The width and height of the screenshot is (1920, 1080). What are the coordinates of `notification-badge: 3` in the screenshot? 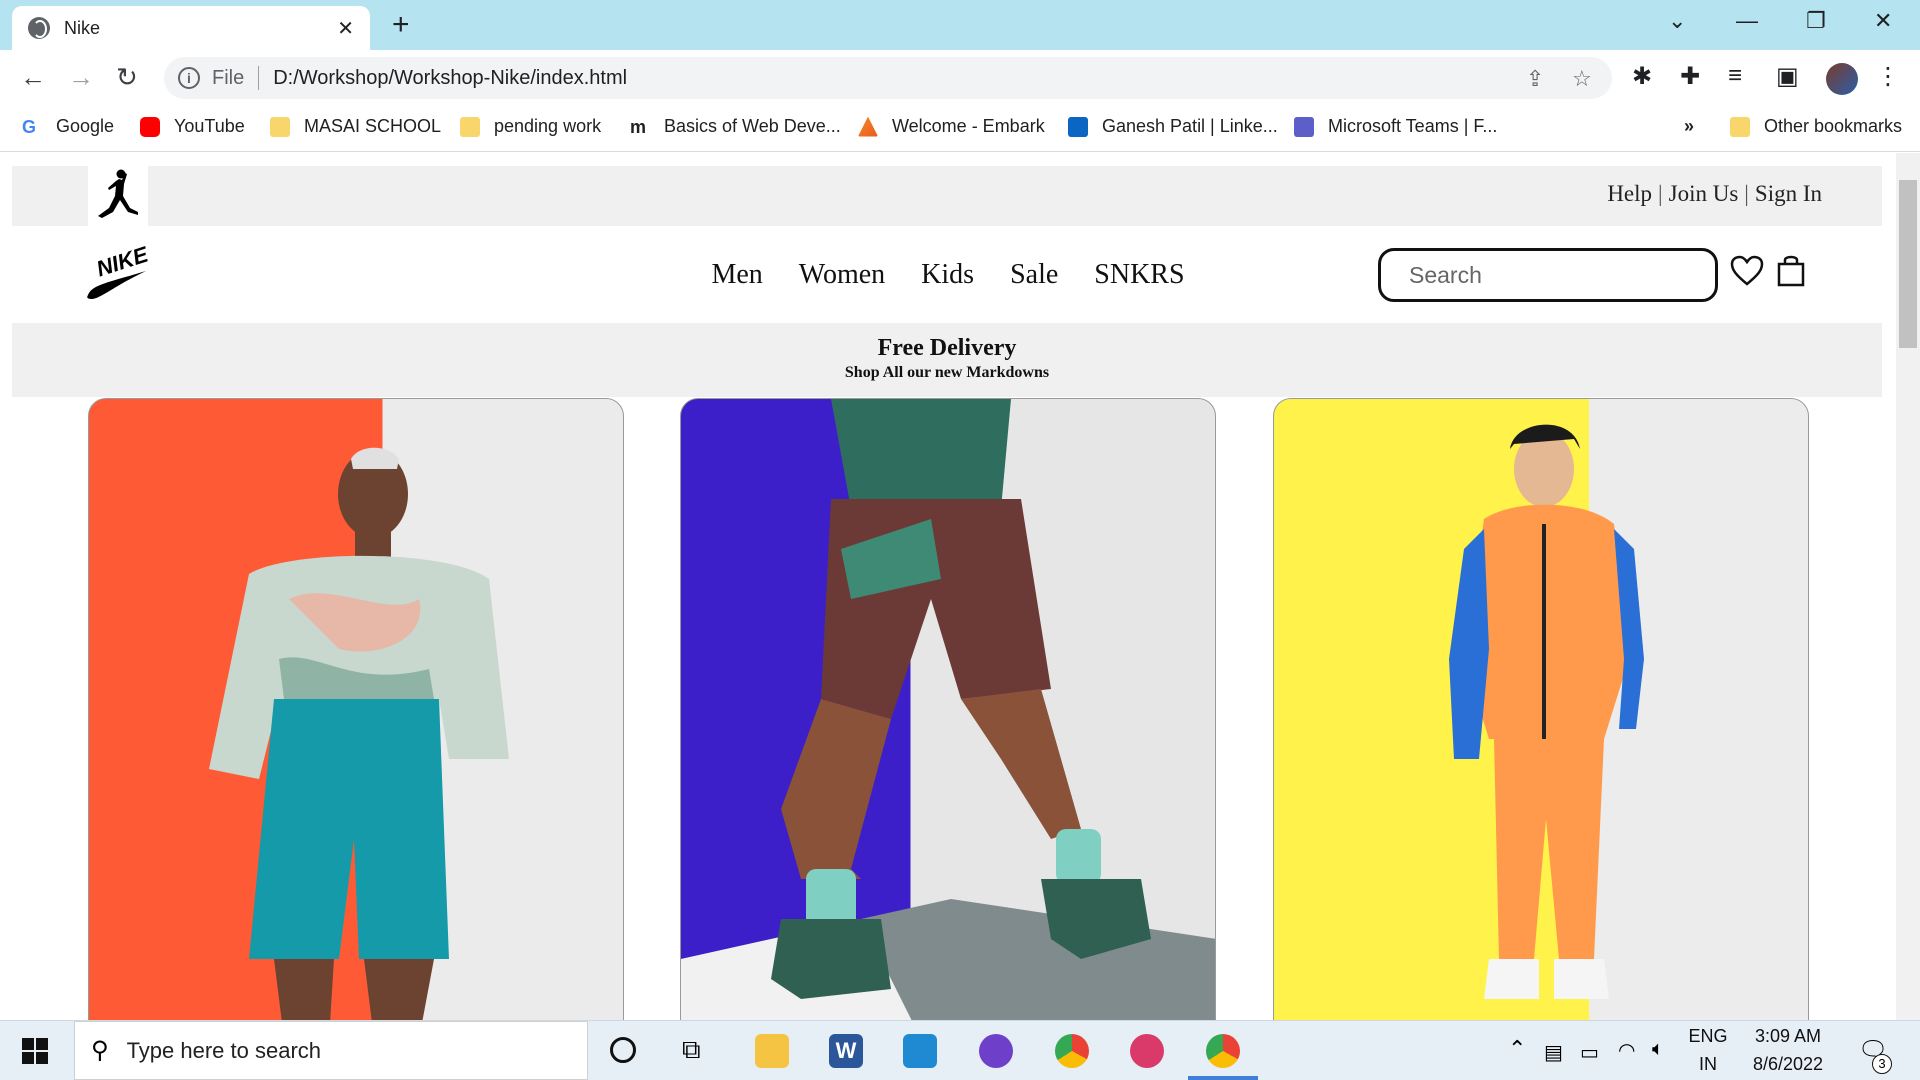 It's located at (1882, 1064).